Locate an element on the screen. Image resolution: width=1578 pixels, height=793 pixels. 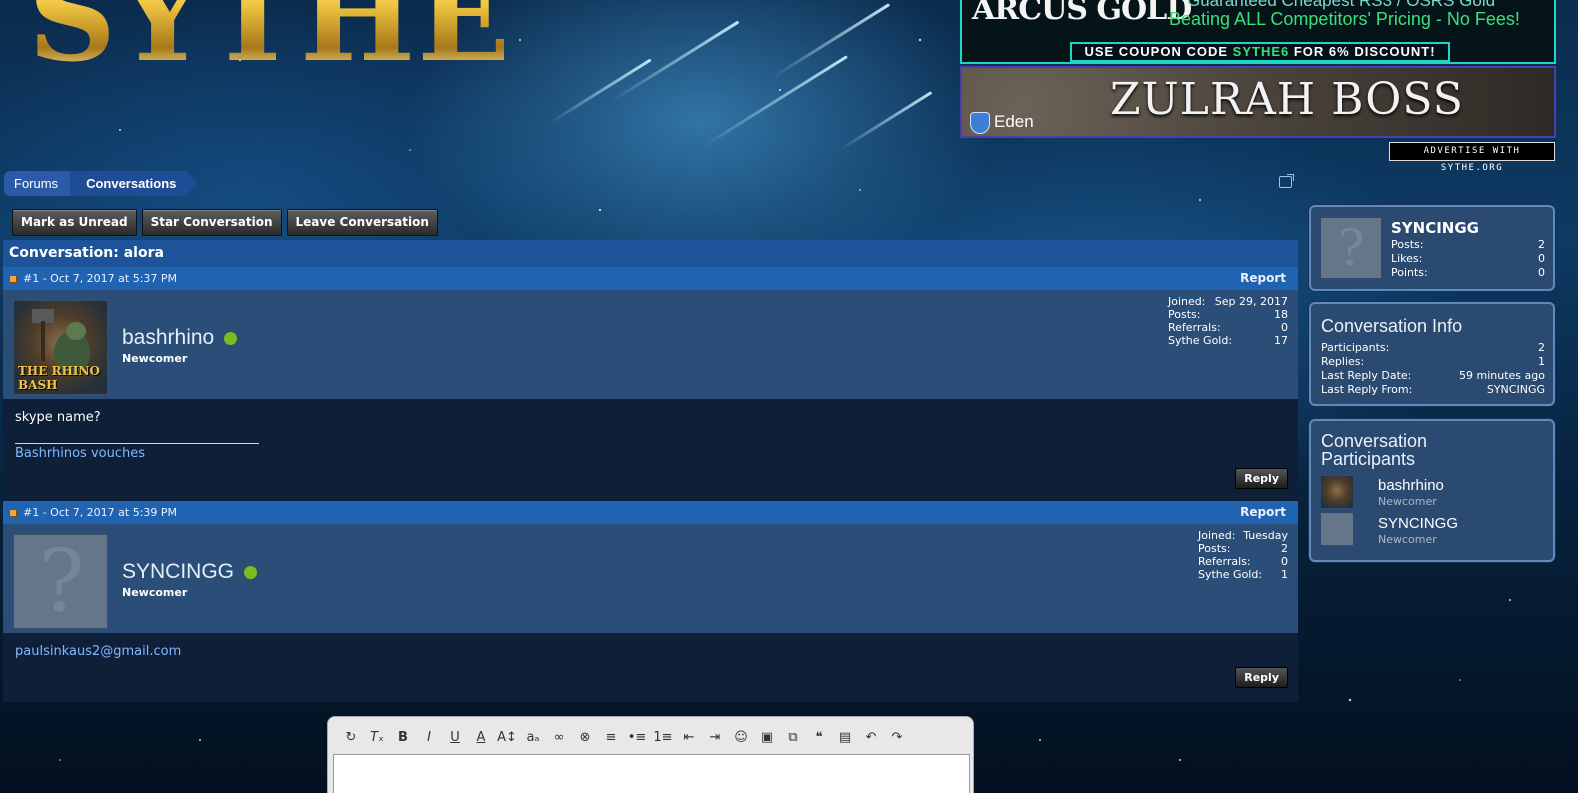
info-label: Last Reply Date: is located at coordinates (1366, 375).